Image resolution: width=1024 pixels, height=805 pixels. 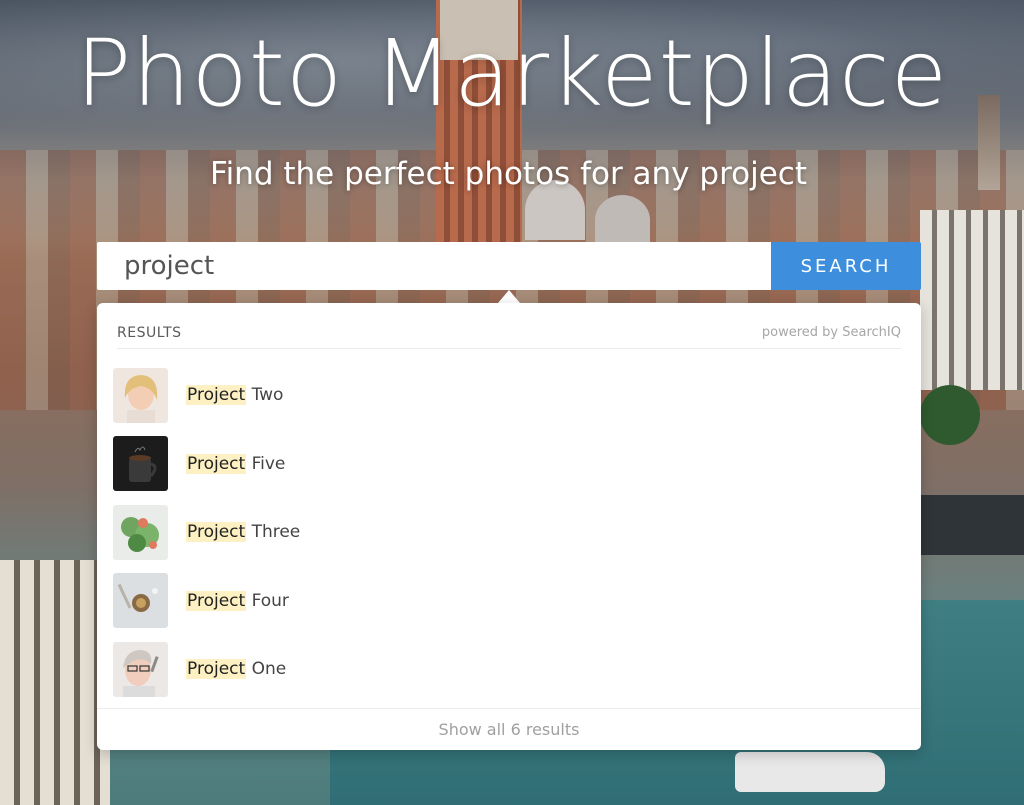 What do you see at coordinates (273, 532) in the screenshot?
I see `result-title-rest: Three` at bounding box center [273, 532].